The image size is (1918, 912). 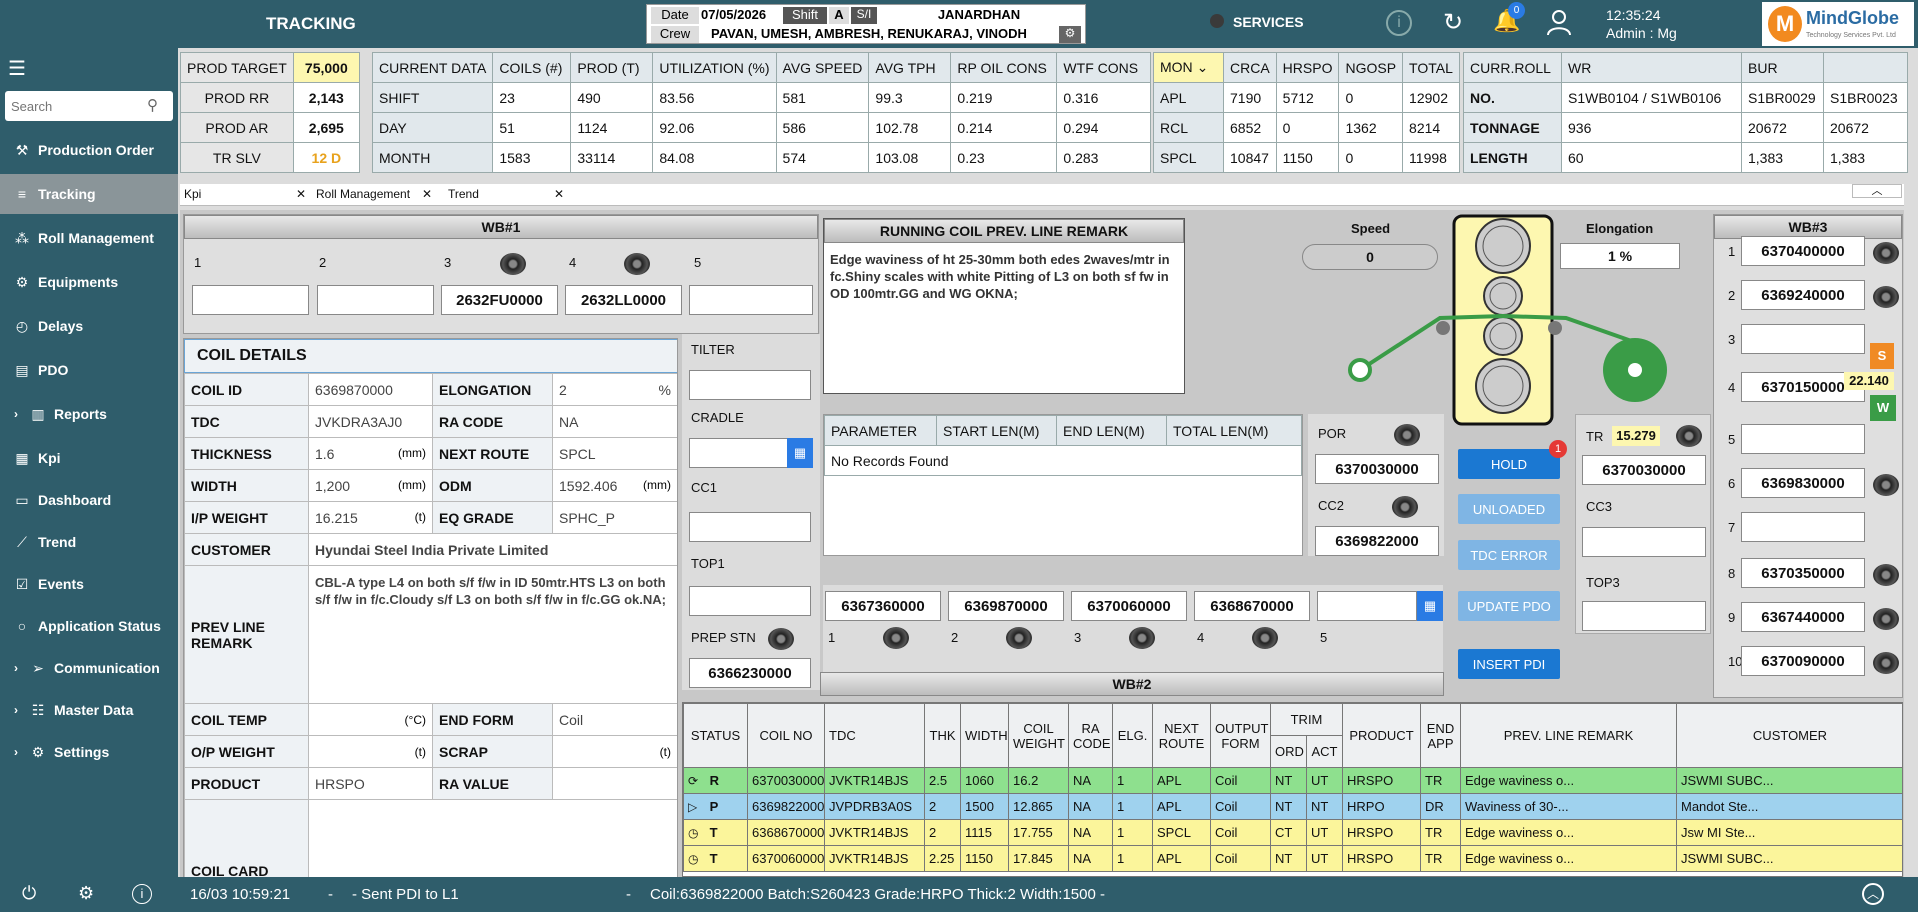 What do you see at coordinates (1509, 555) in the screenshot?
I see `tdc-error-button: TDC ERROR` at bounding box center [1509, 555].